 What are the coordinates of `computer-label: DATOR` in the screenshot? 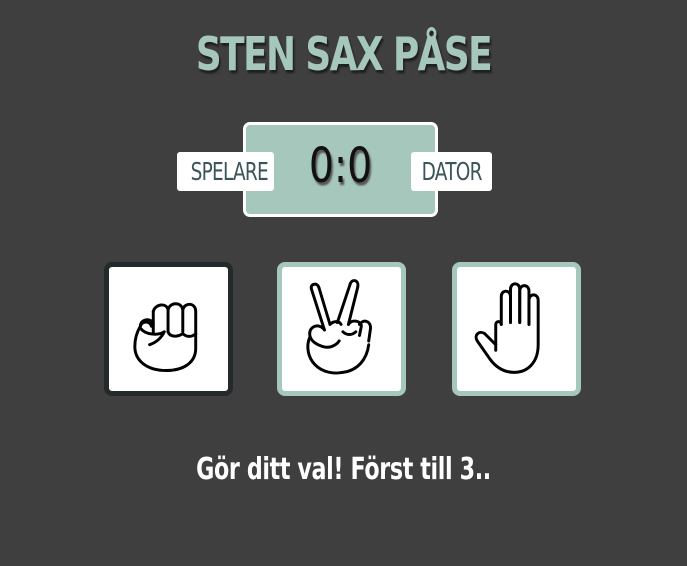 It's located at (452, 171).